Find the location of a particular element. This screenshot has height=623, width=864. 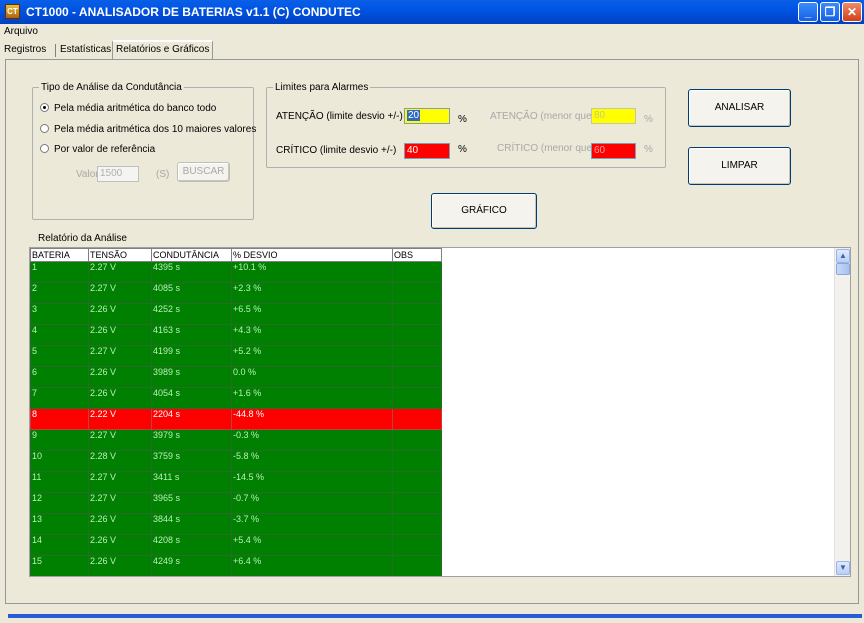

column-header: OBS is located at coordinates (417, 255).